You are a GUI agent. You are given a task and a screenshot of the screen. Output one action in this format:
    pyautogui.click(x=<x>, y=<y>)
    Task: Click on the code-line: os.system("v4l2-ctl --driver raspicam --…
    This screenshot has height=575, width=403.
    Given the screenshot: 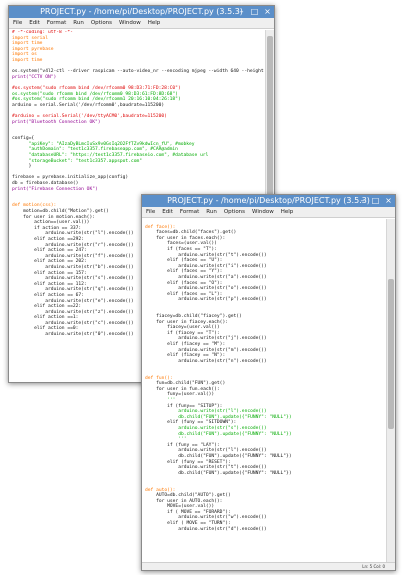 What is the action you would take?
    pyautogui.click(x=137, y=72)
    